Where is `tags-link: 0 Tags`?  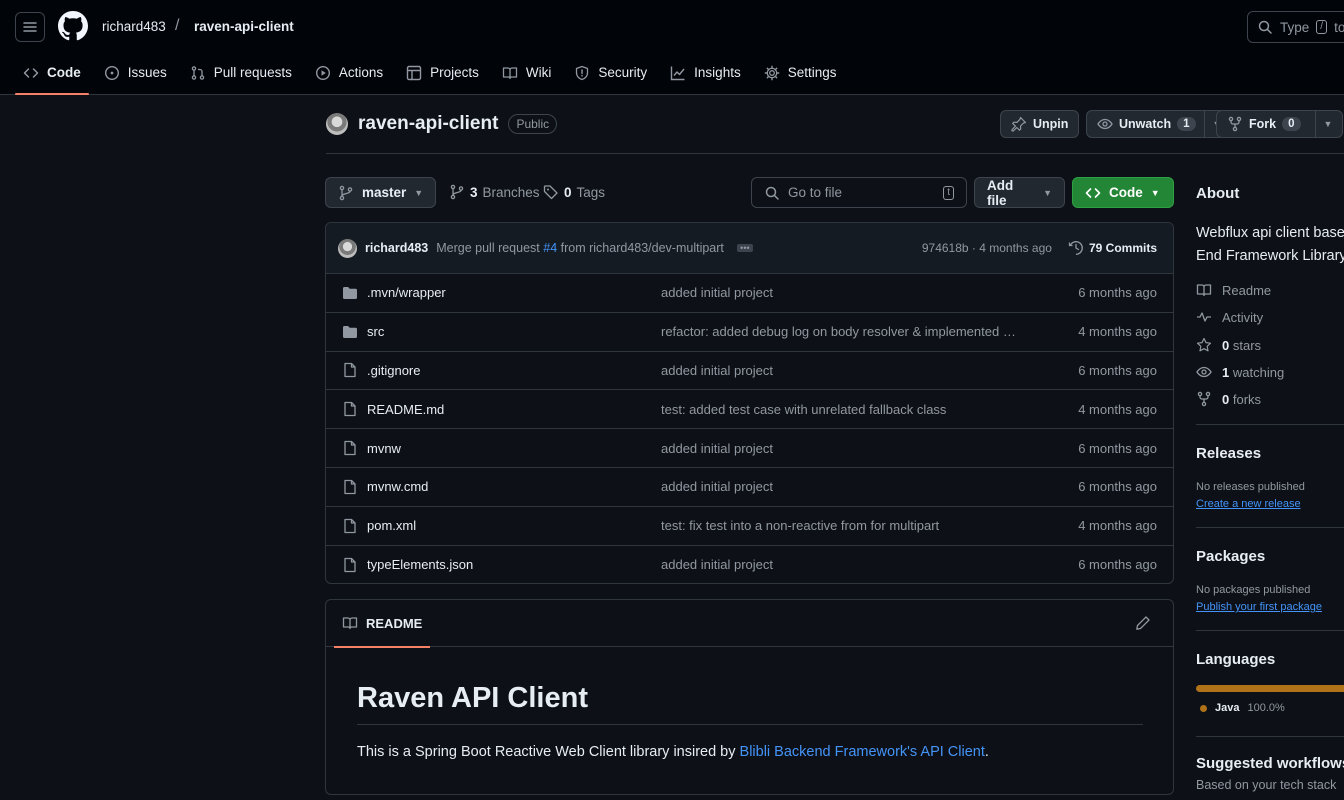
tags-link: 0 Tags is located at coordinates (574, 192).